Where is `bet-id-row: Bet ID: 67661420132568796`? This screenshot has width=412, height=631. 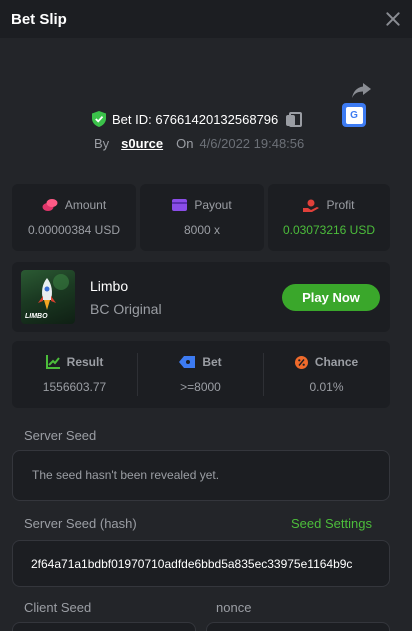
bet-id-row: Bet ID: 67661420132568796 is located at coordinates (197, 119).